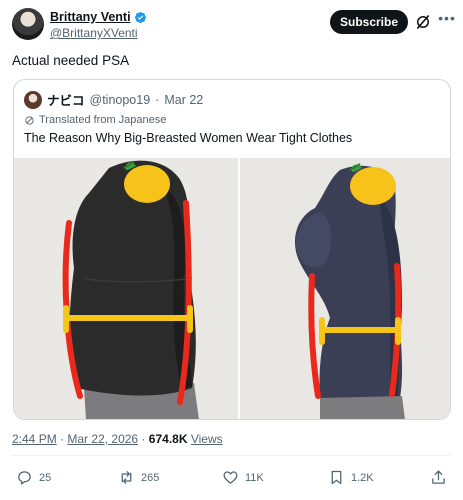 Image resolution: width=463 pixels, height=500 pixels. What do you see at coordinates (28, 24) in the screenshot?
I see `author-avatar` at bounding box center [28, 24].